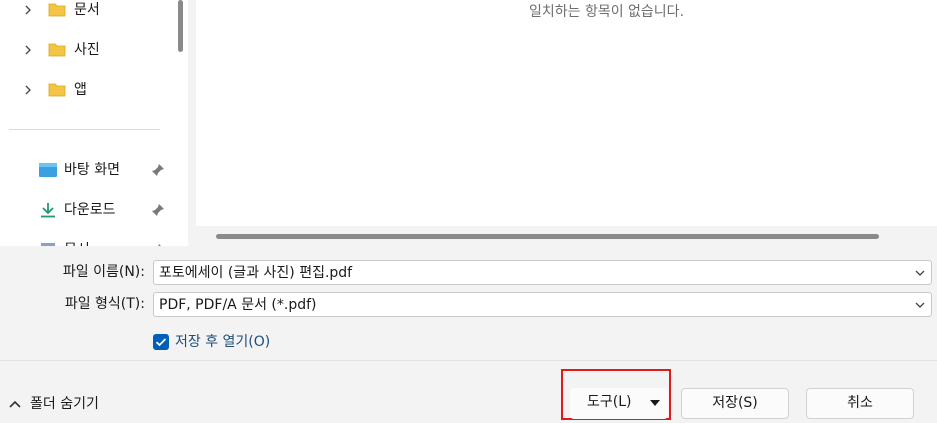 The height and width of the screenshot is (423, 937). What do you see at coordinates (15, 404) in the screenshot?
I see `chevron-up-icon` at bounding box center [15, 404].